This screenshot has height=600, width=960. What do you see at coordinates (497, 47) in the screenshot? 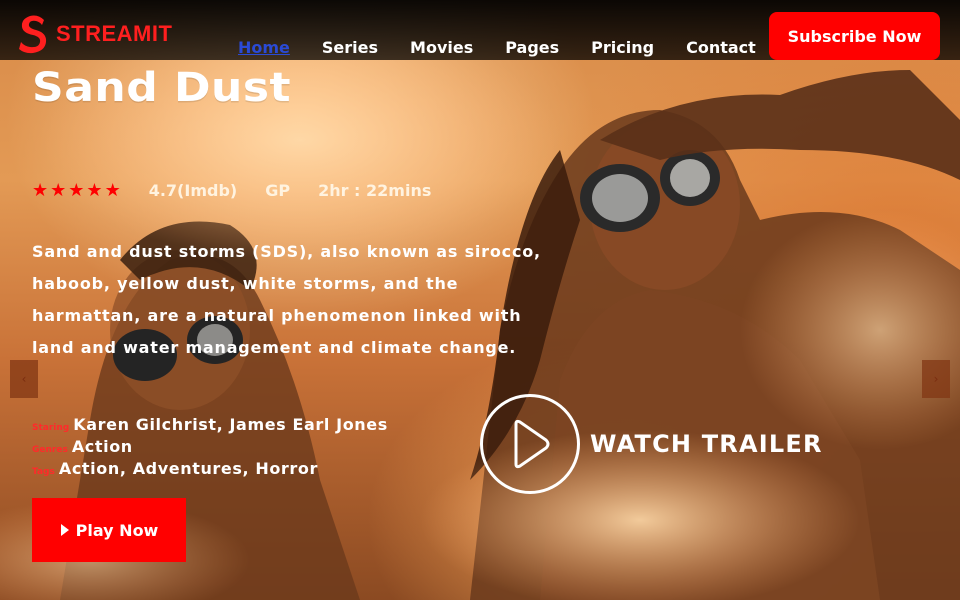
I see `main-nav: Home Series Movies Pages Pricing Contact` at bounding box center [497, 47].